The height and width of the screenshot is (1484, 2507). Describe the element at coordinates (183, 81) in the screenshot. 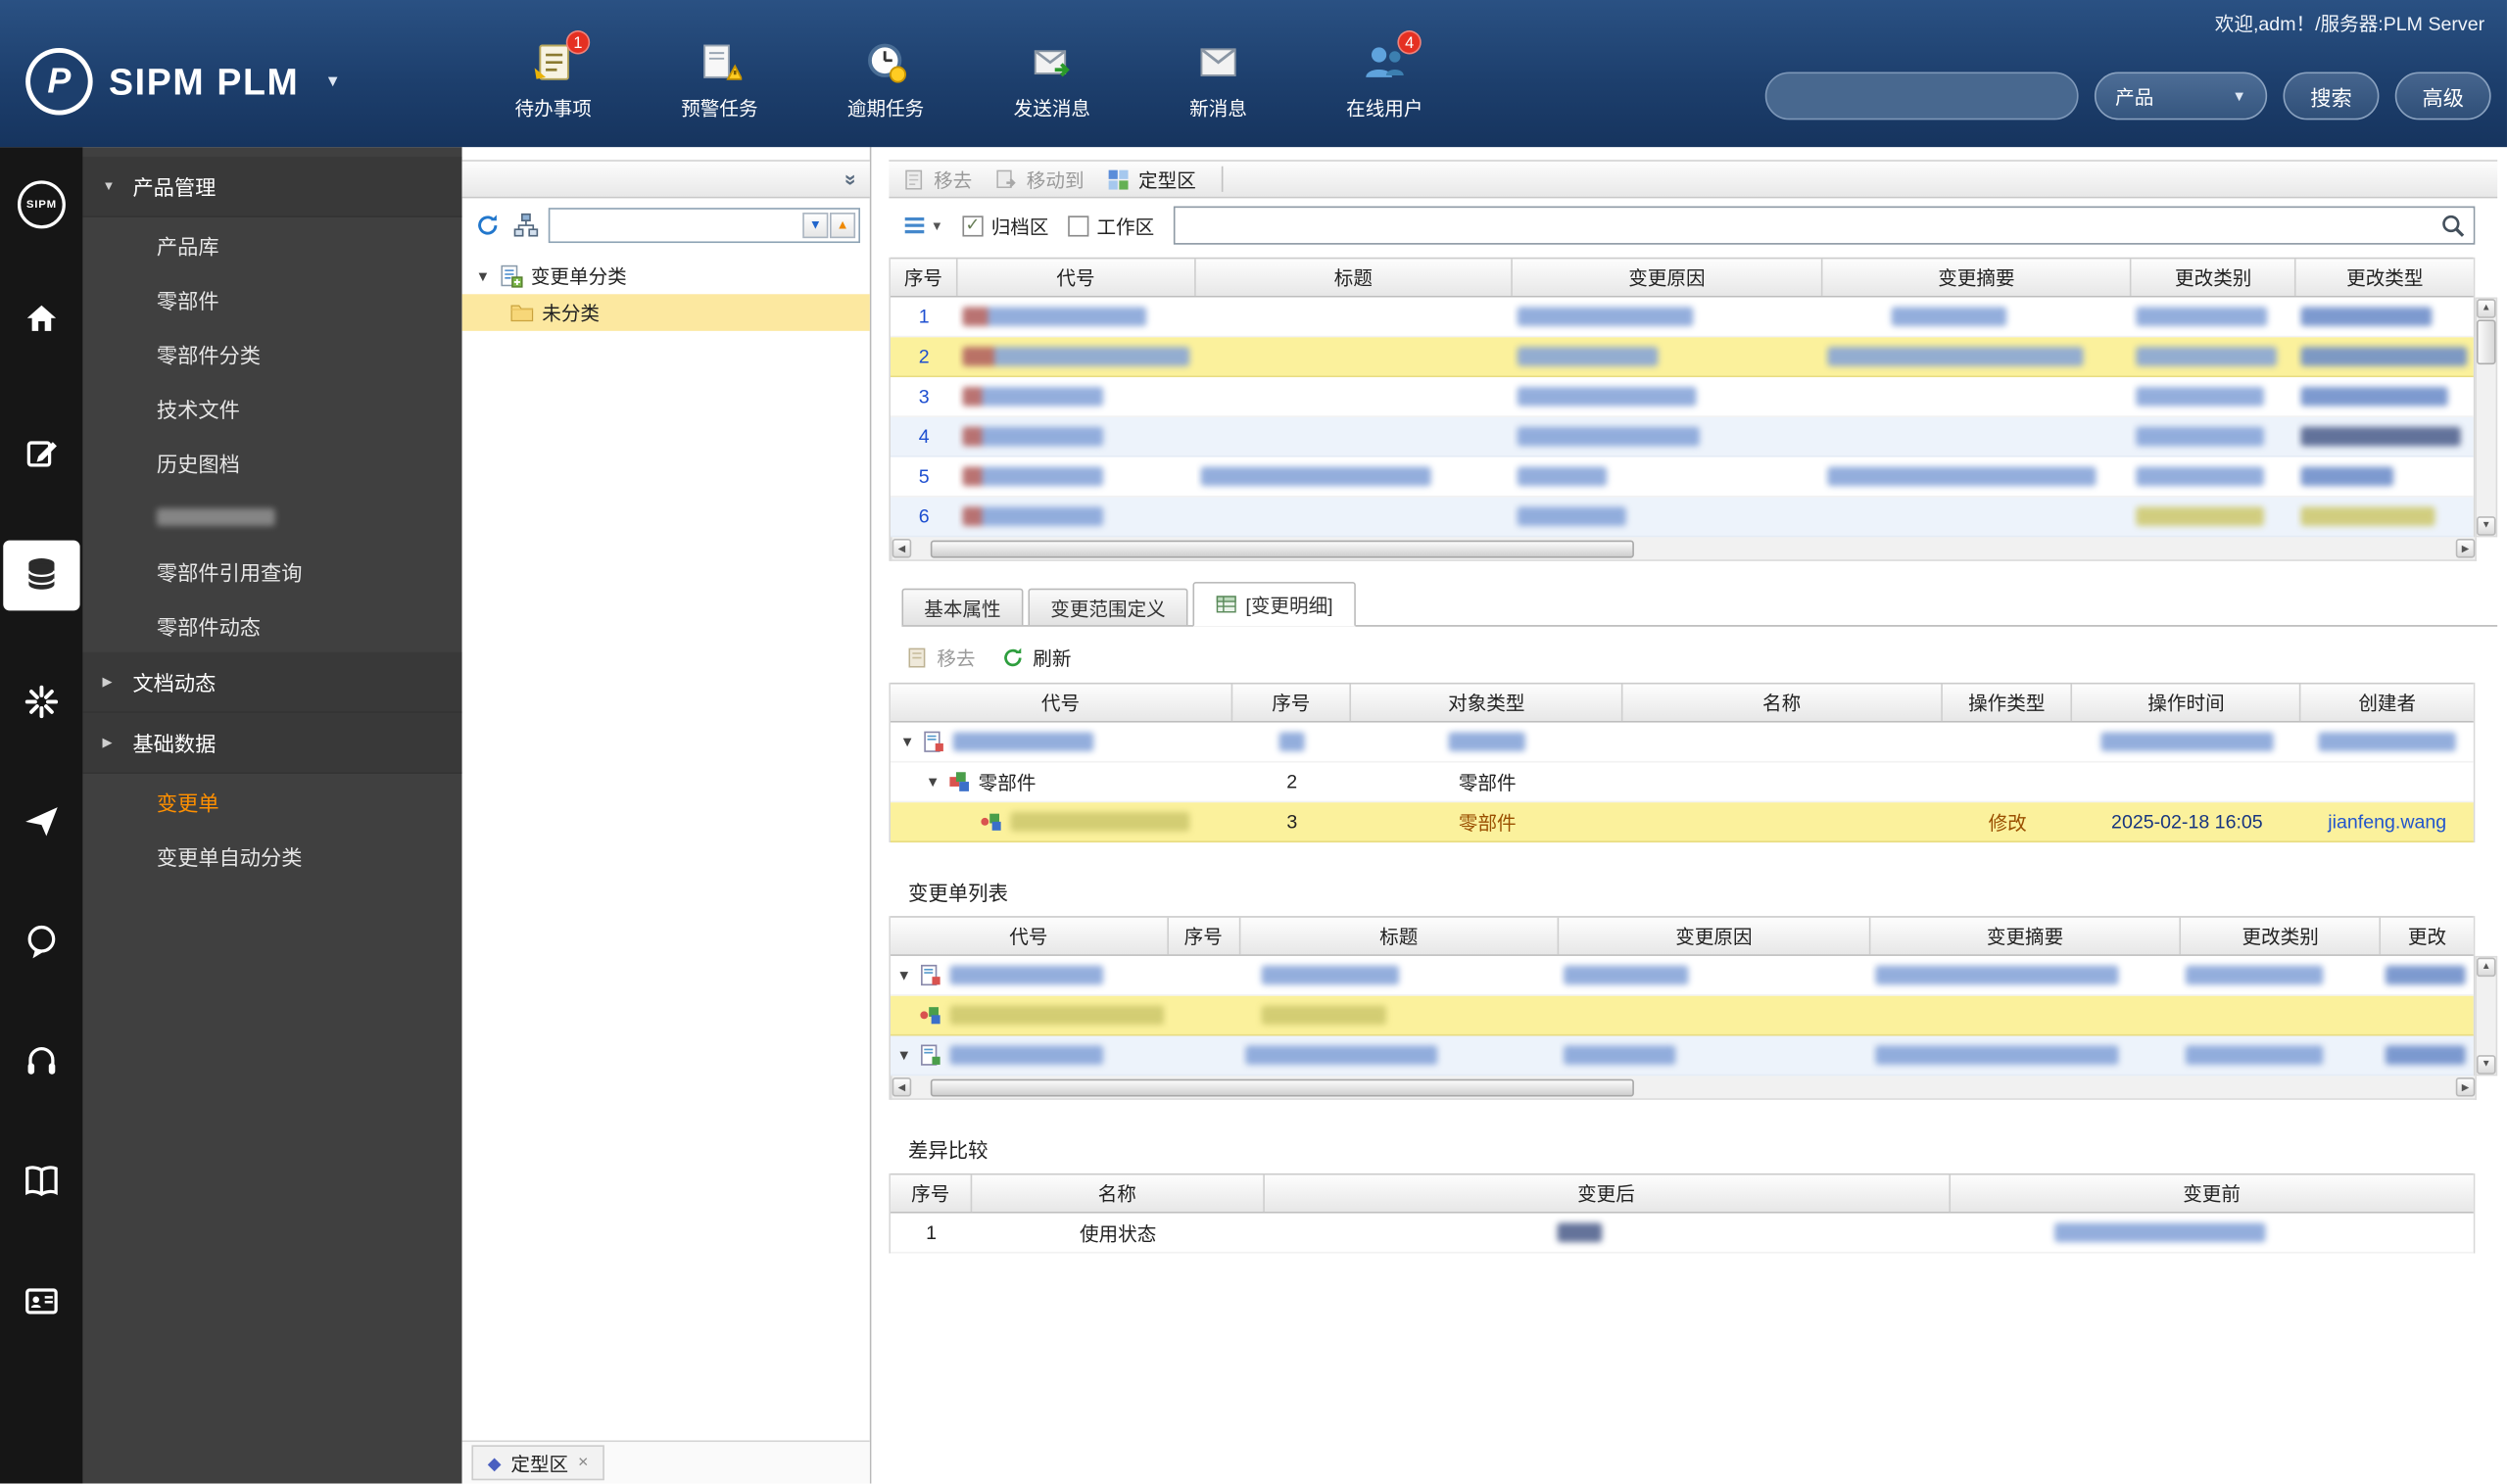

I see `app-logo: P SIPM PLM ▼` at that location.